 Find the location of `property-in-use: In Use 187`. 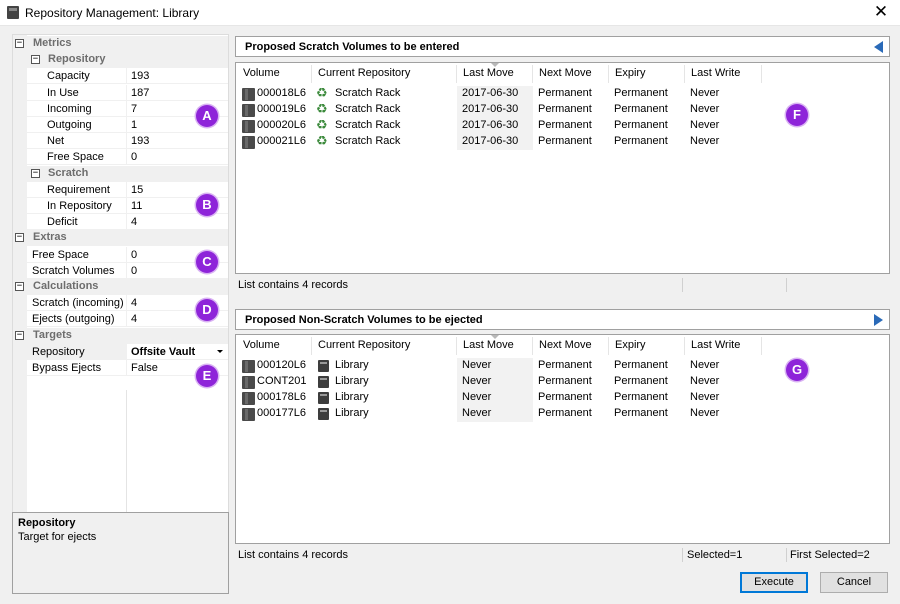

property-in-use: In Use 187 is located at coordinates (120, 92).